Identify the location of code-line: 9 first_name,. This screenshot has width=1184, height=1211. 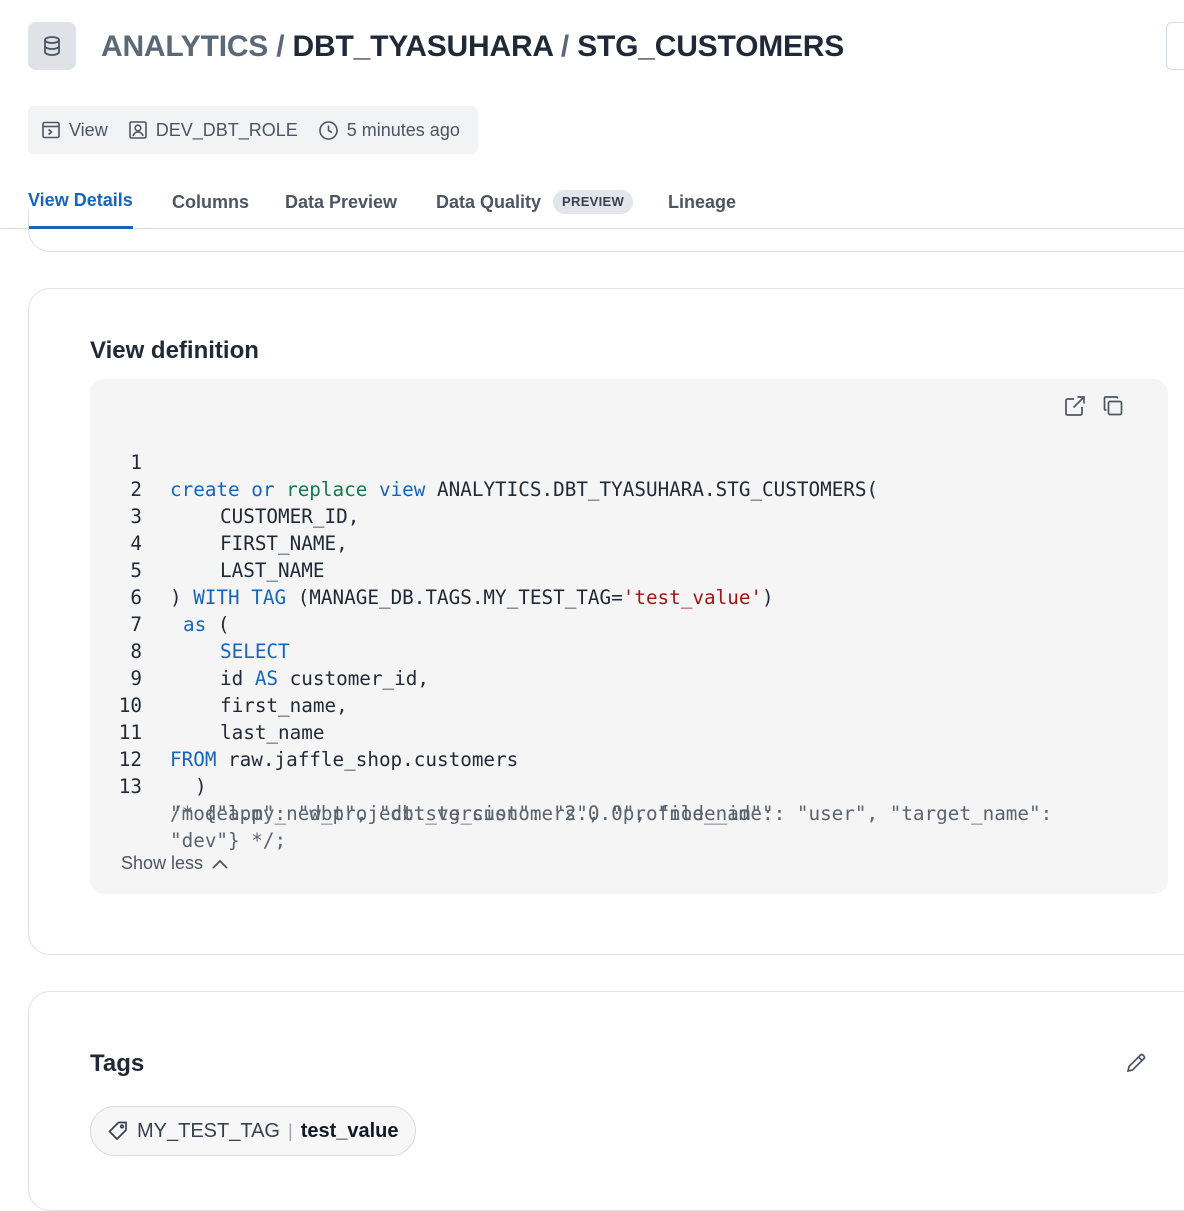
(629, 677).